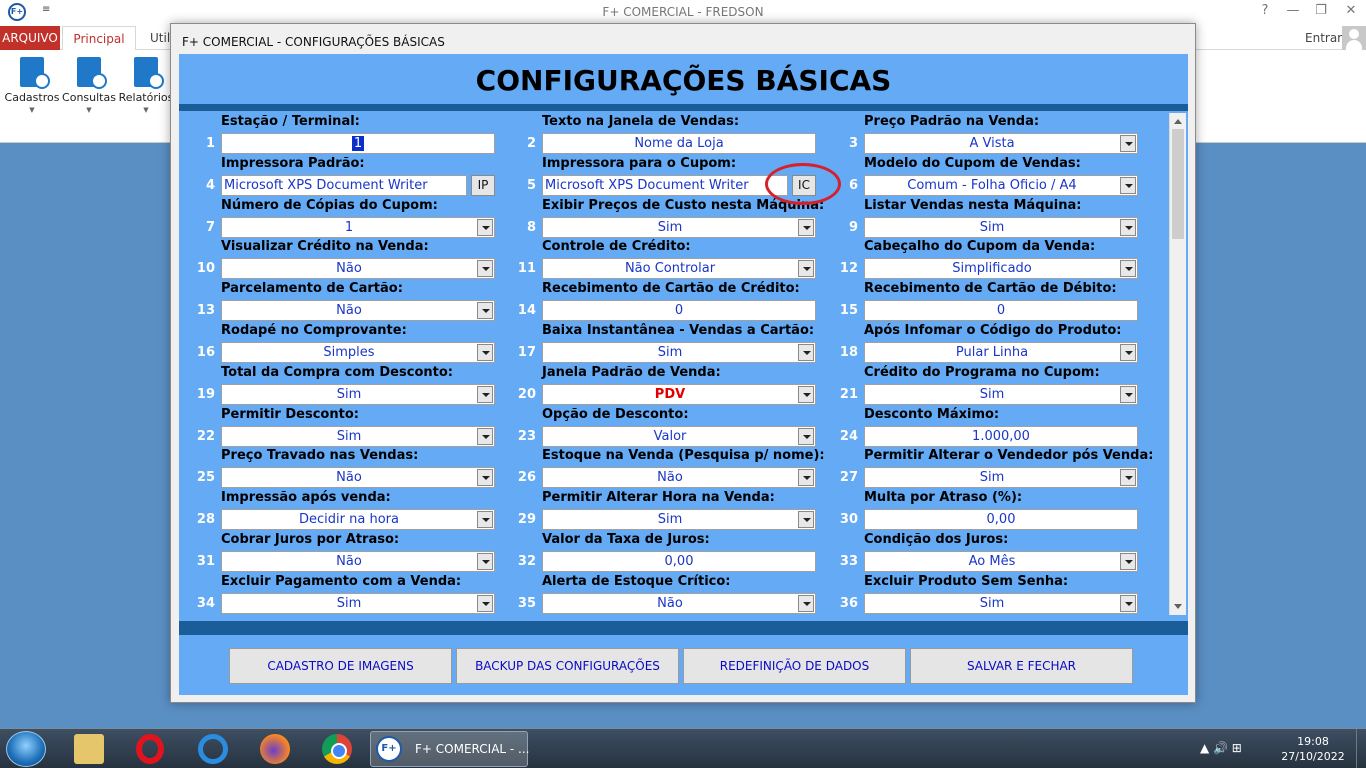 This screenshot has width=1366, height=768. I want to click on numero-copias-cupom-select: 1, so click(358, 227).